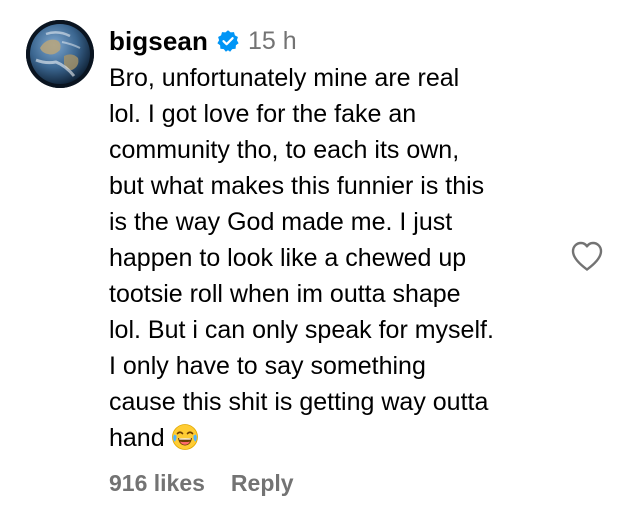 The image size is (628, 528). What do you see at coordinates (185, 437) in the screenshot?
I see `face-with-tears-of-joy-icon` at bounding box center [185, 437].